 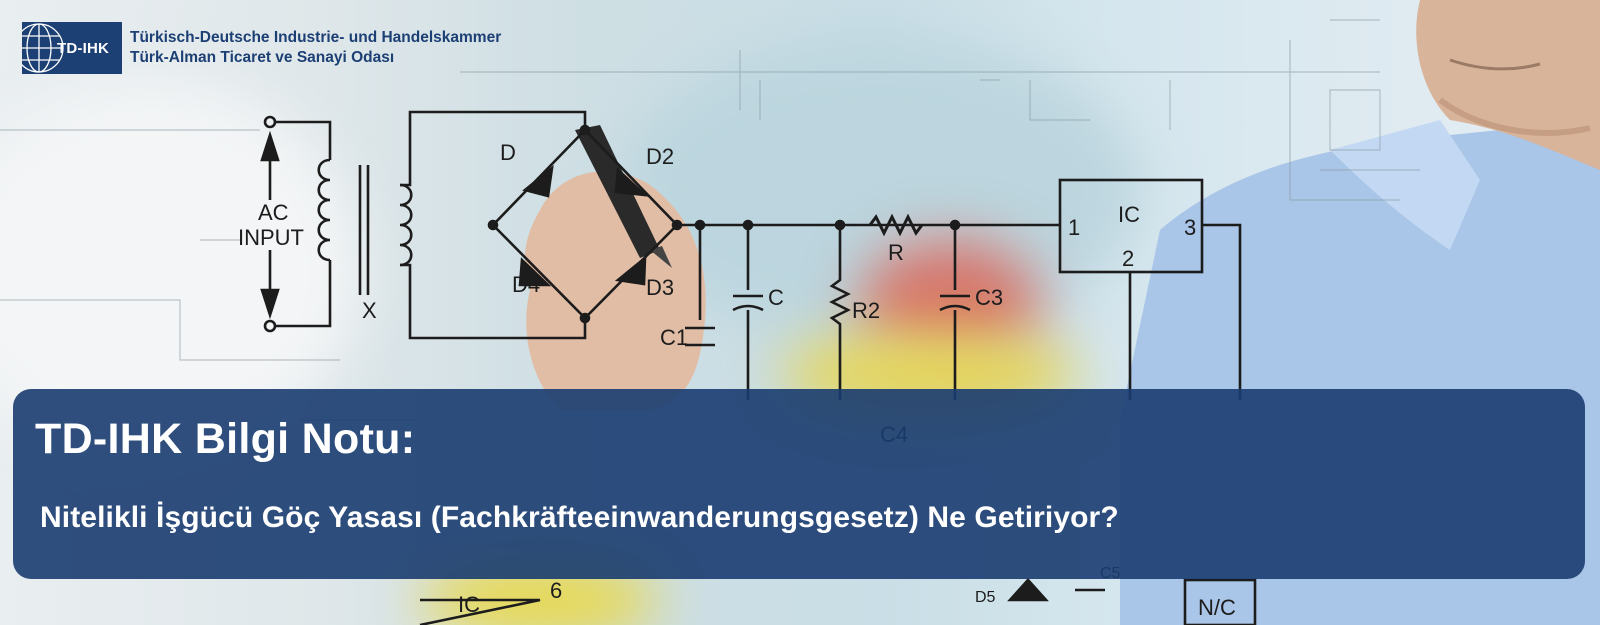 I want to click on label-x: X, so click(x=369, y=310).